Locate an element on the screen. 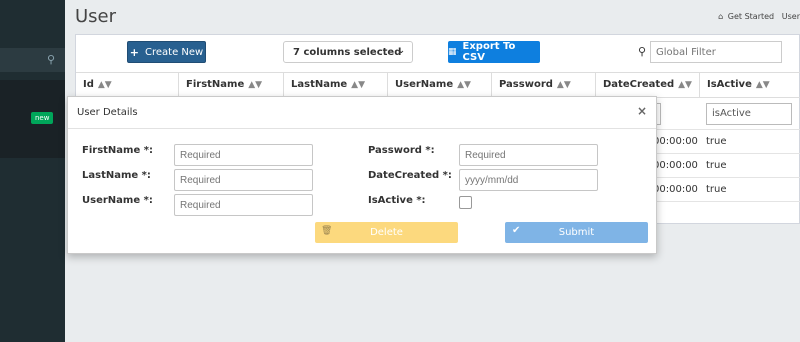  lastname-label: LastName *: is located at coordinates (116, 175).